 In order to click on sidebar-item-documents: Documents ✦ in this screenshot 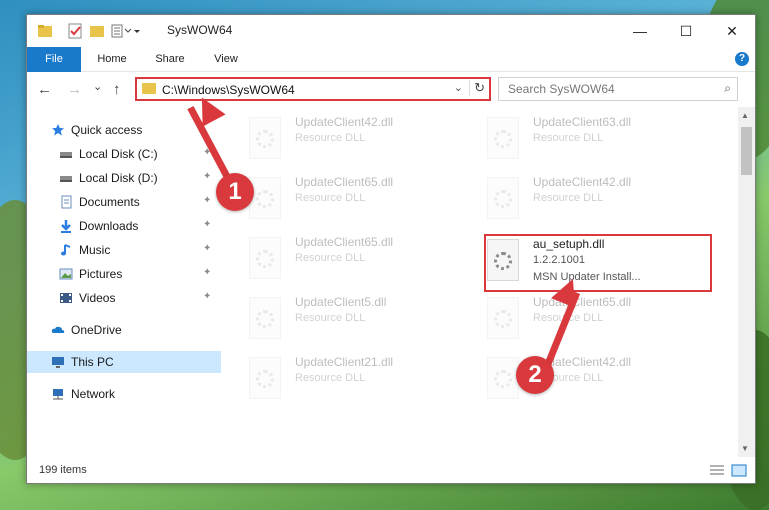, I will do `click(124, 202)`.